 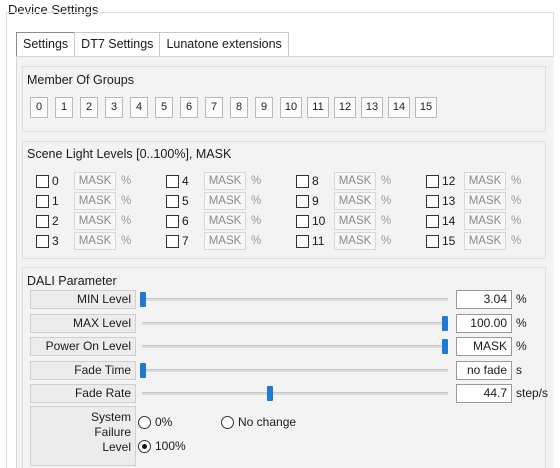 What do you see at coordinates (185, 221) in the screenshot?
I see `scene-number: 6` at bounding box center [185, 221].